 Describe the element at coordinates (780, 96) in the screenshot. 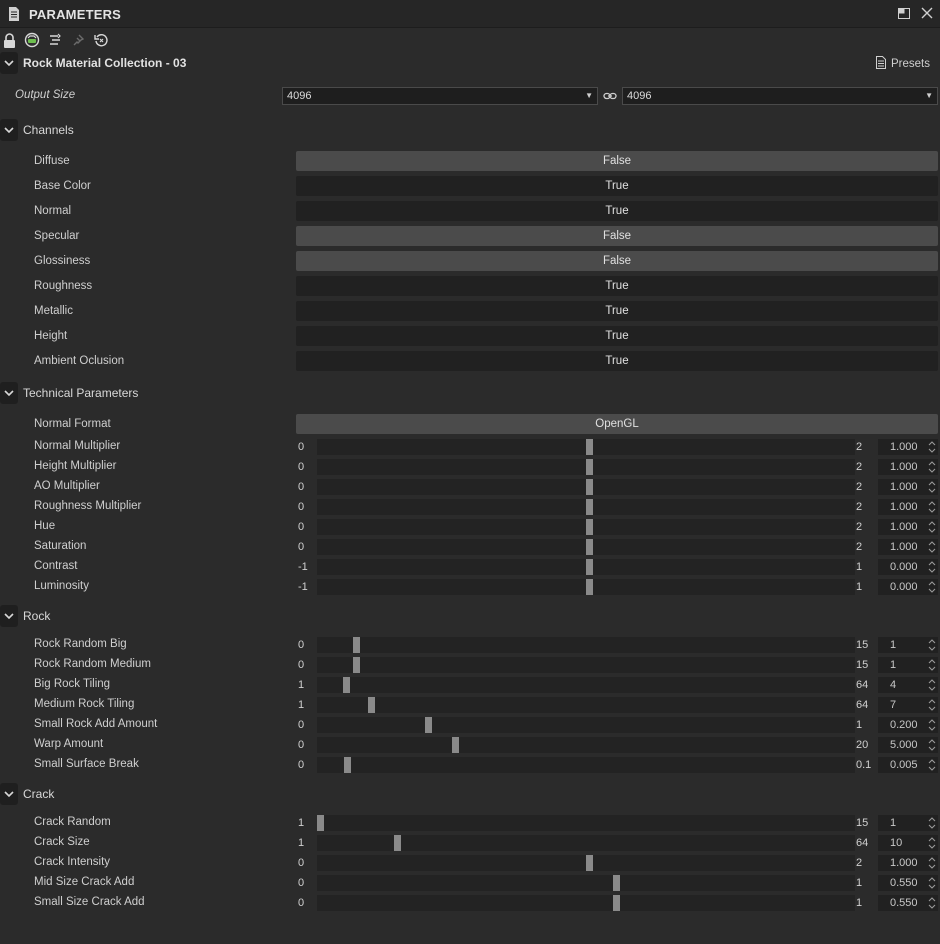

I see `output-height-select: 4096 ▼` at that location.